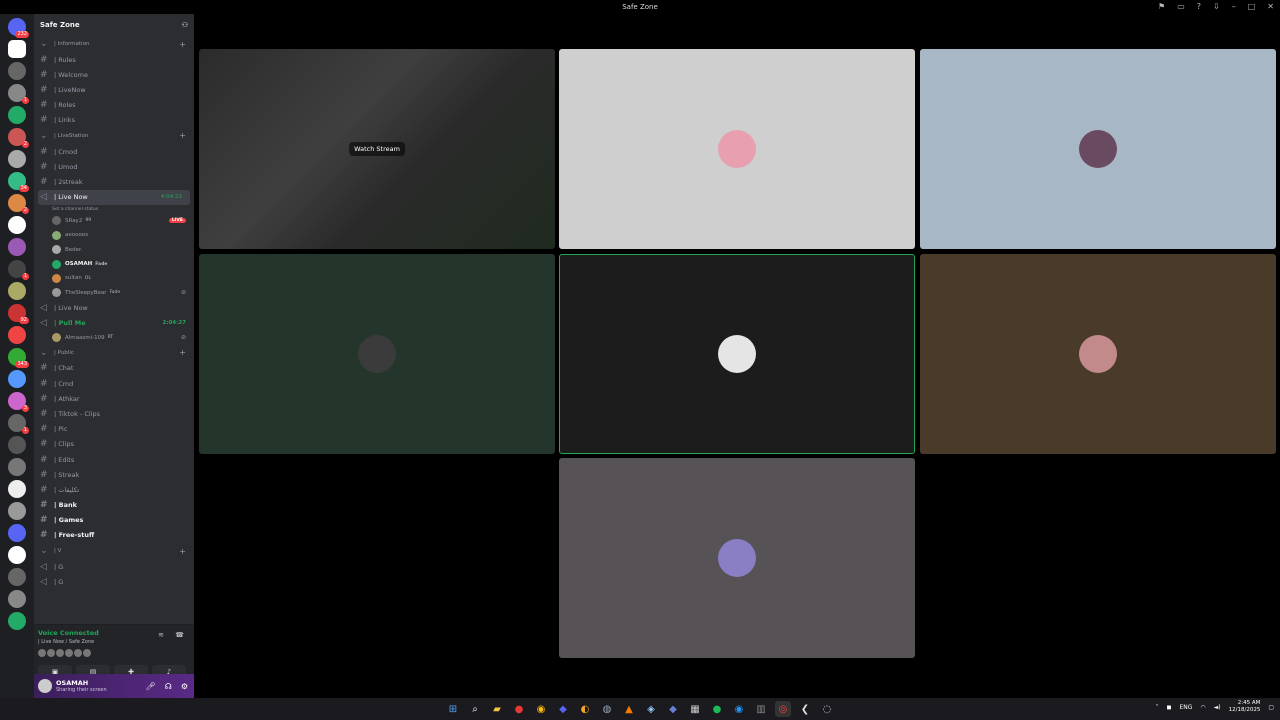 The image size is (1280, 720). Describe the element at coordinates (114, 307) in the screenshot. I see `voice-channel: ◁ | Live Now` at that location.